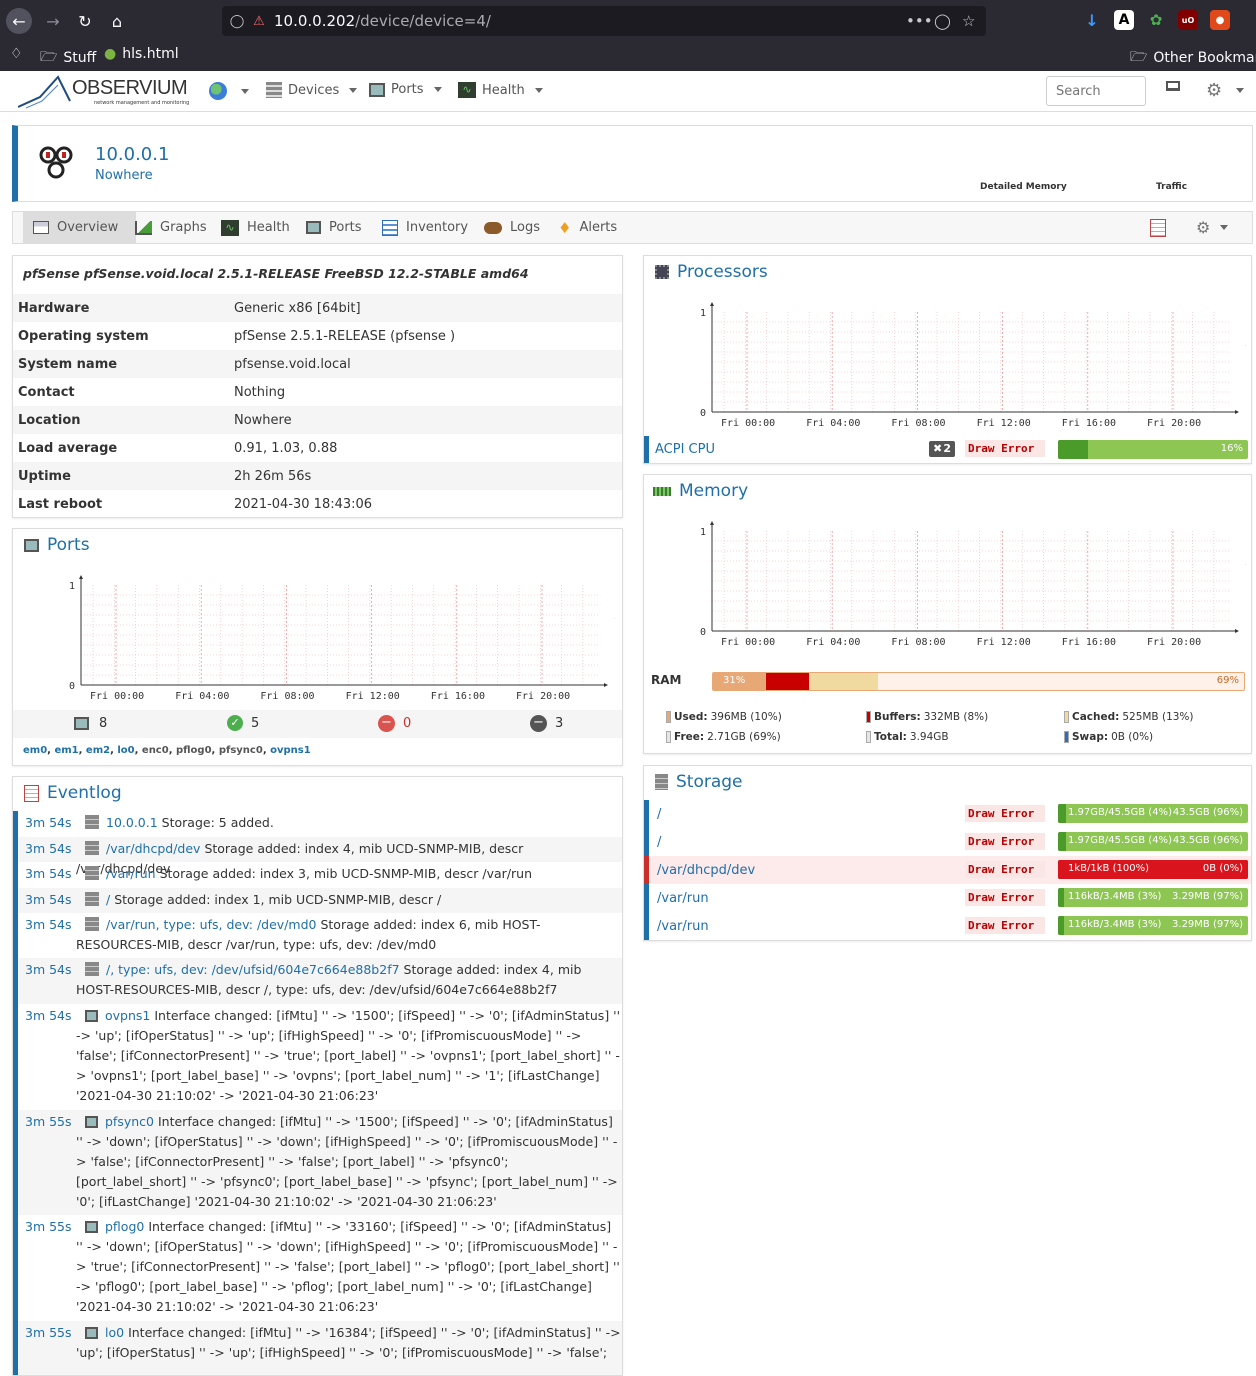 Image resolution: width=1256 pixels, height=1376 pixels. I want to click on memory-legend-item: Swap: 0B (0%), so click(1108, 737).